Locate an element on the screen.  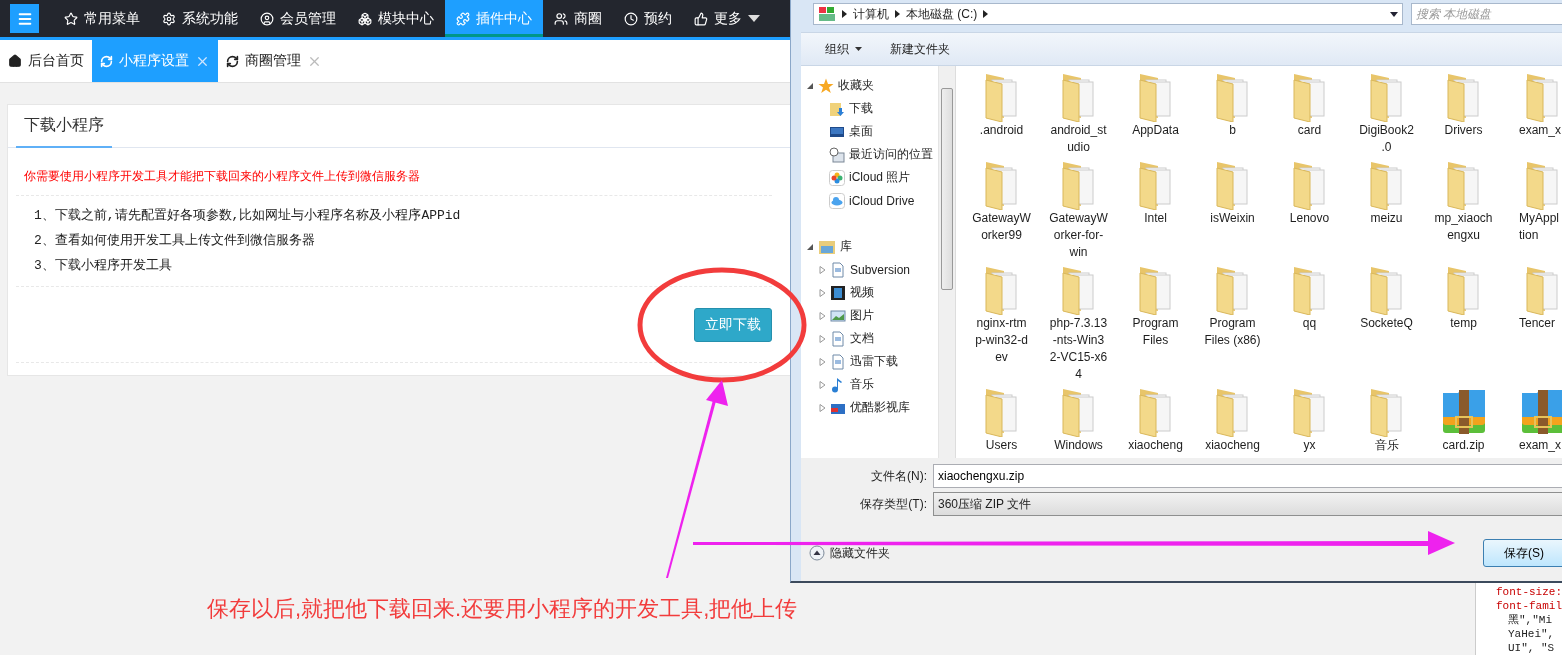
file-name: Program Files (x86) is located at coordinates (1232, 332).